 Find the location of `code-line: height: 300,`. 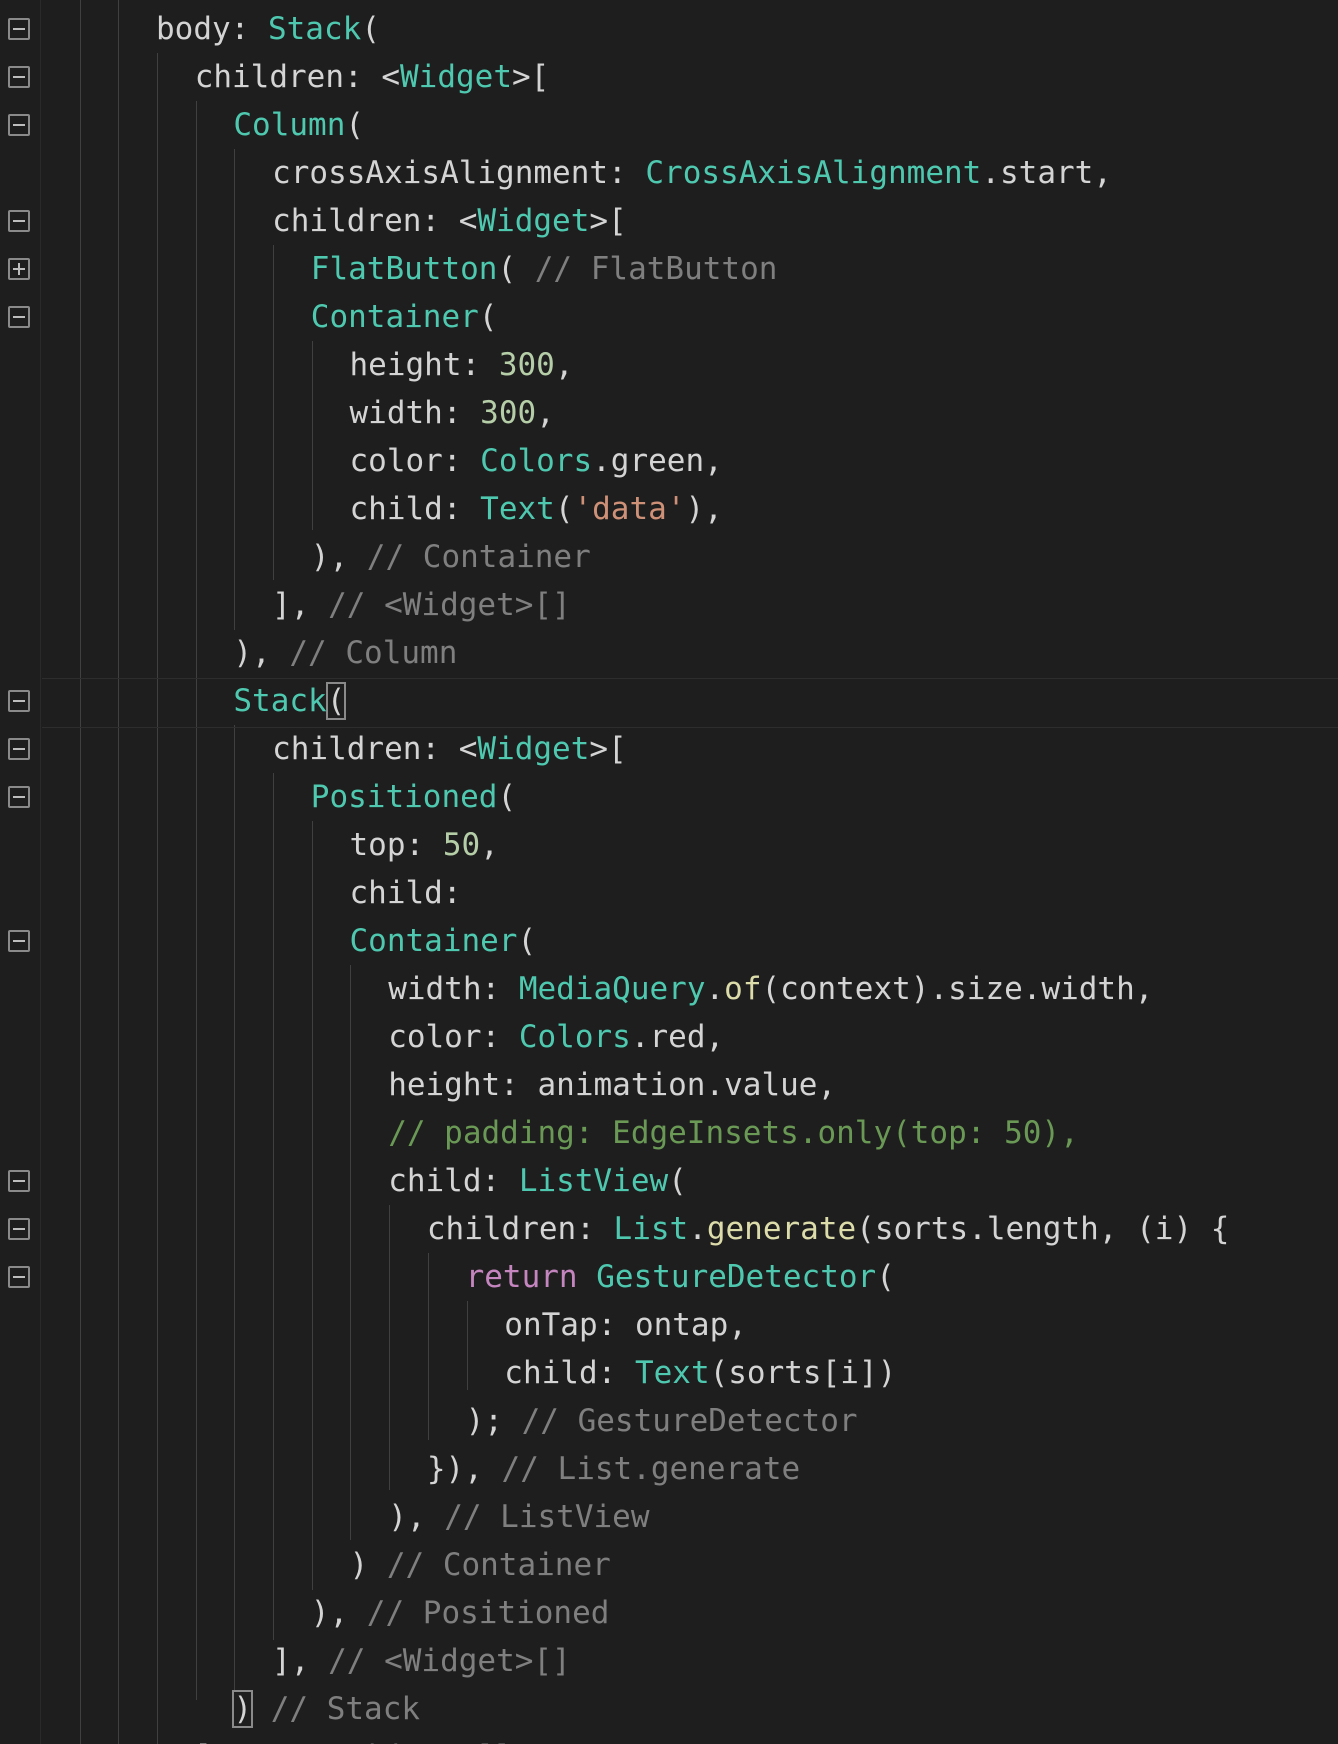

code-line: height: 300, is located at coordinates (462, 365).